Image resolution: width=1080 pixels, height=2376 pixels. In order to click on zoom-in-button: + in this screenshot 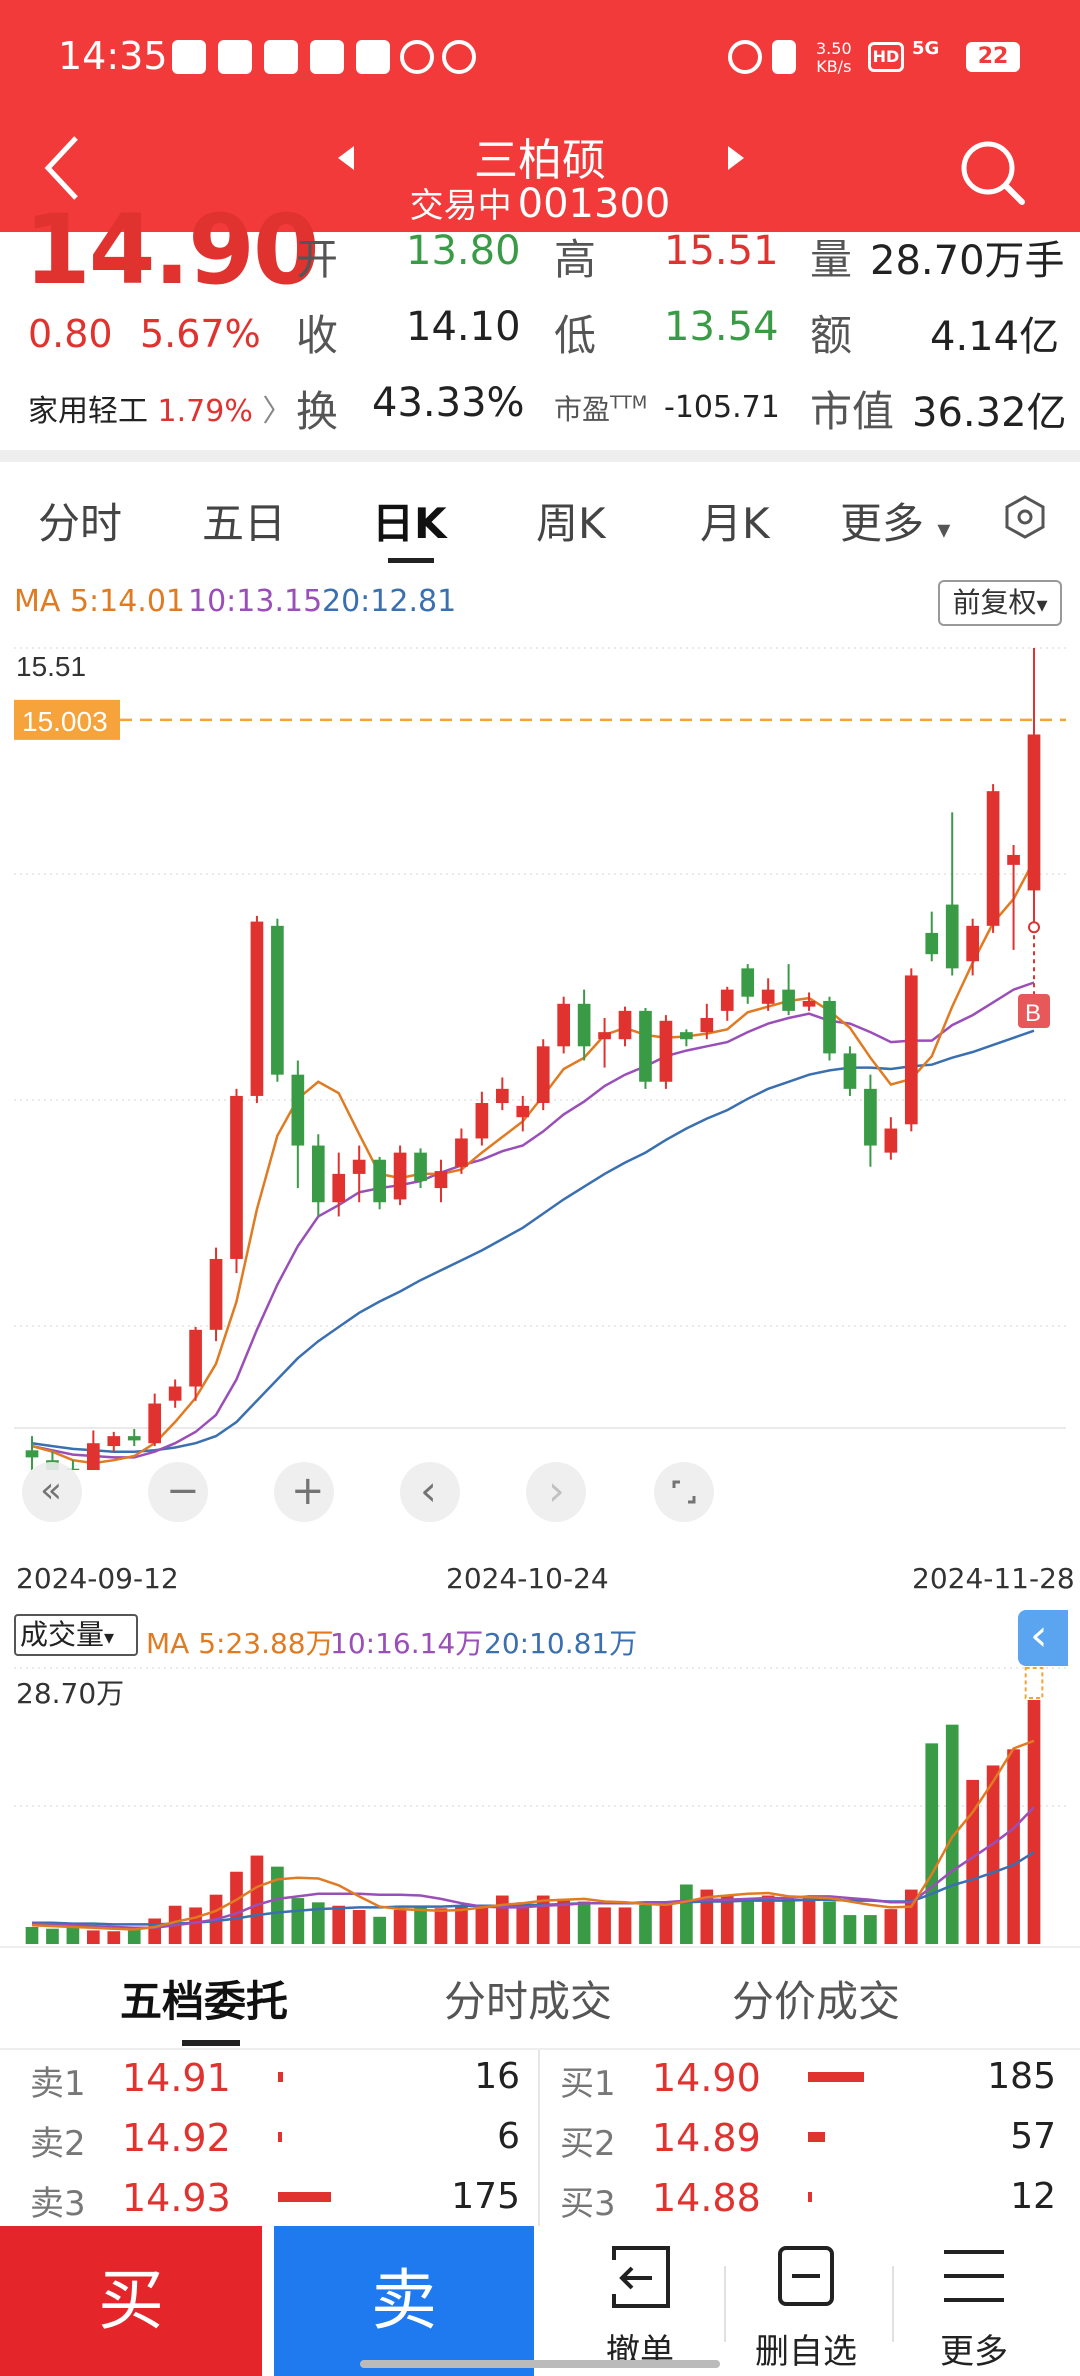, I will do `click(304, 1492)`.